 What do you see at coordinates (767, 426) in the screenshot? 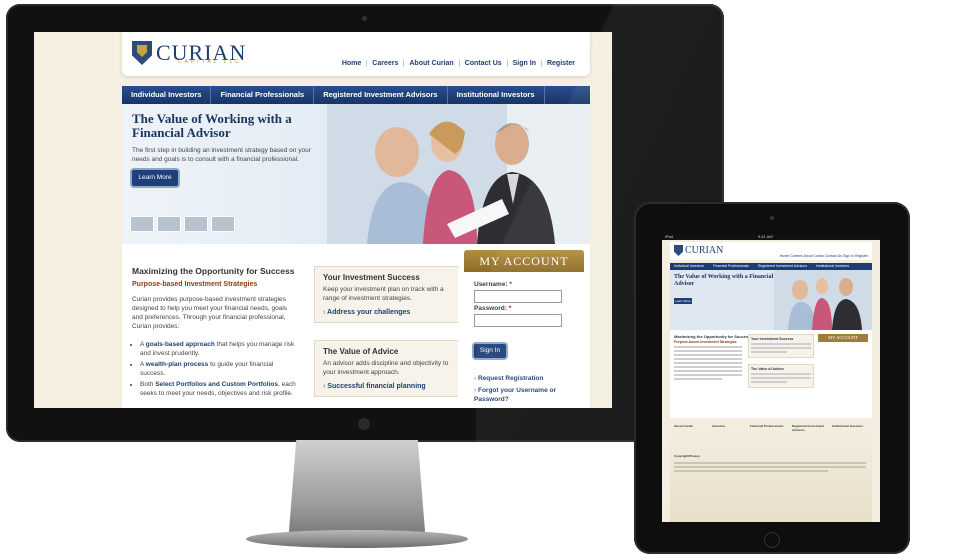
I see `footer-column: Financial Professionals` at bounding box center [767, 426].